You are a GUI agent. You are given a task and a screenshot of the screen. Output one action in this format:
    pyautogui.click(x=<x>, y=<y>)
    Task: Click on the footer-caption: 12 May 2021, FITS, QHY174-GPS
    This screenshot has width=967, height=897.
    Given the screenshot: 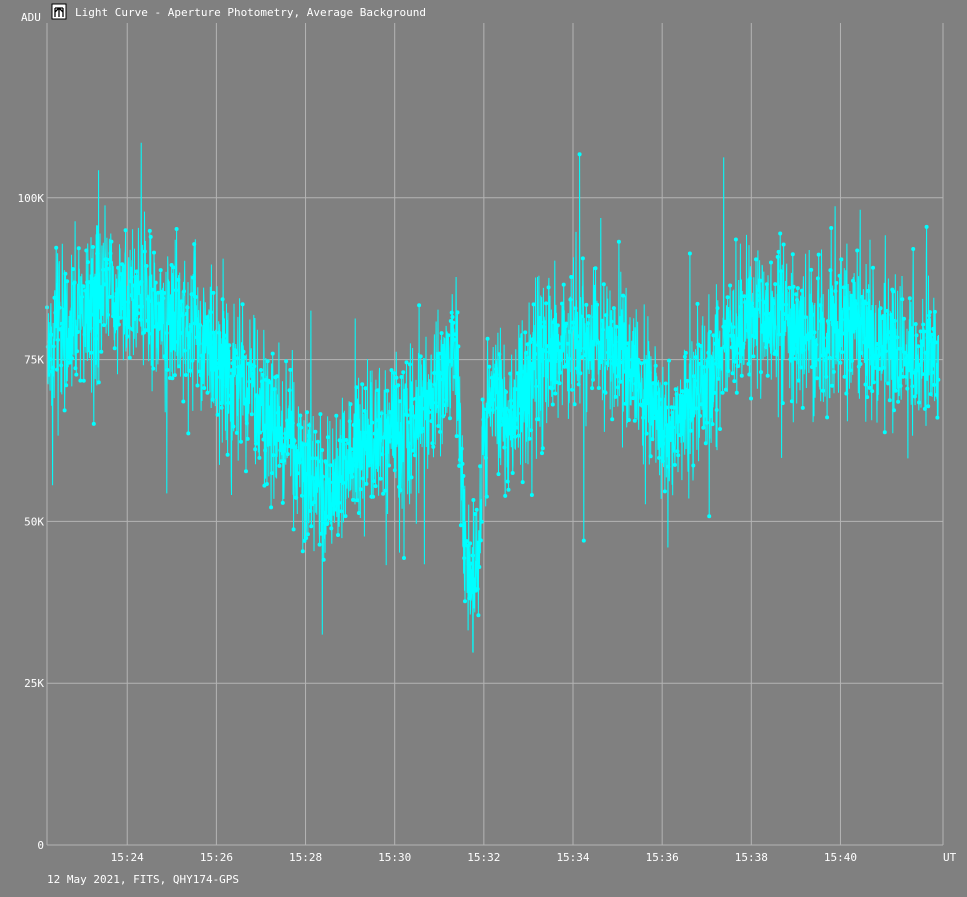 What is the action you would take?
    pyautogui.click(x=143, y=879)
    